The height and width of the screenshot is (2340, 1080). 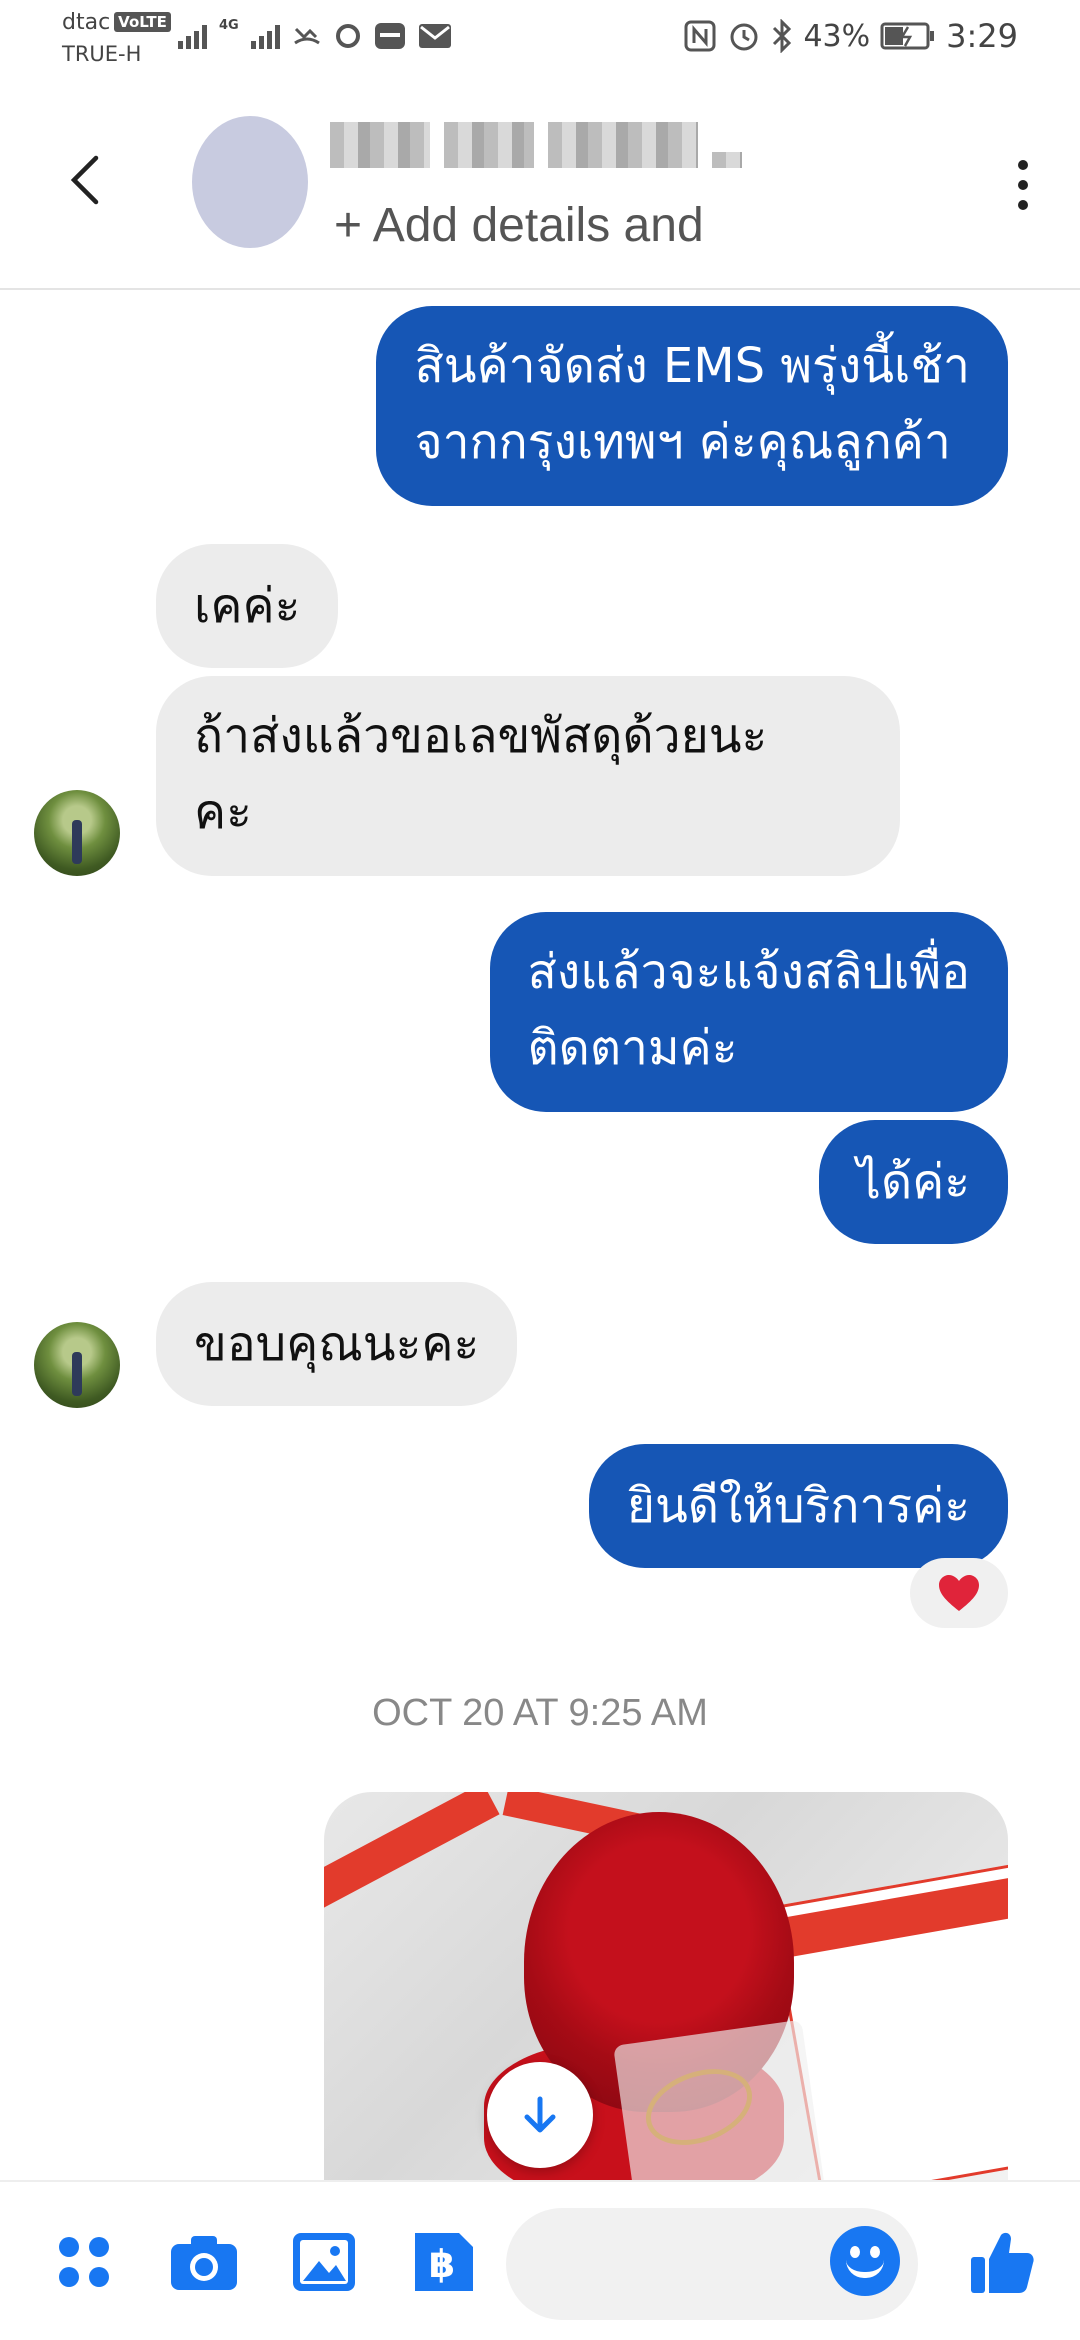 I want to click on gallery-icon, so click(x=324, y=2262).